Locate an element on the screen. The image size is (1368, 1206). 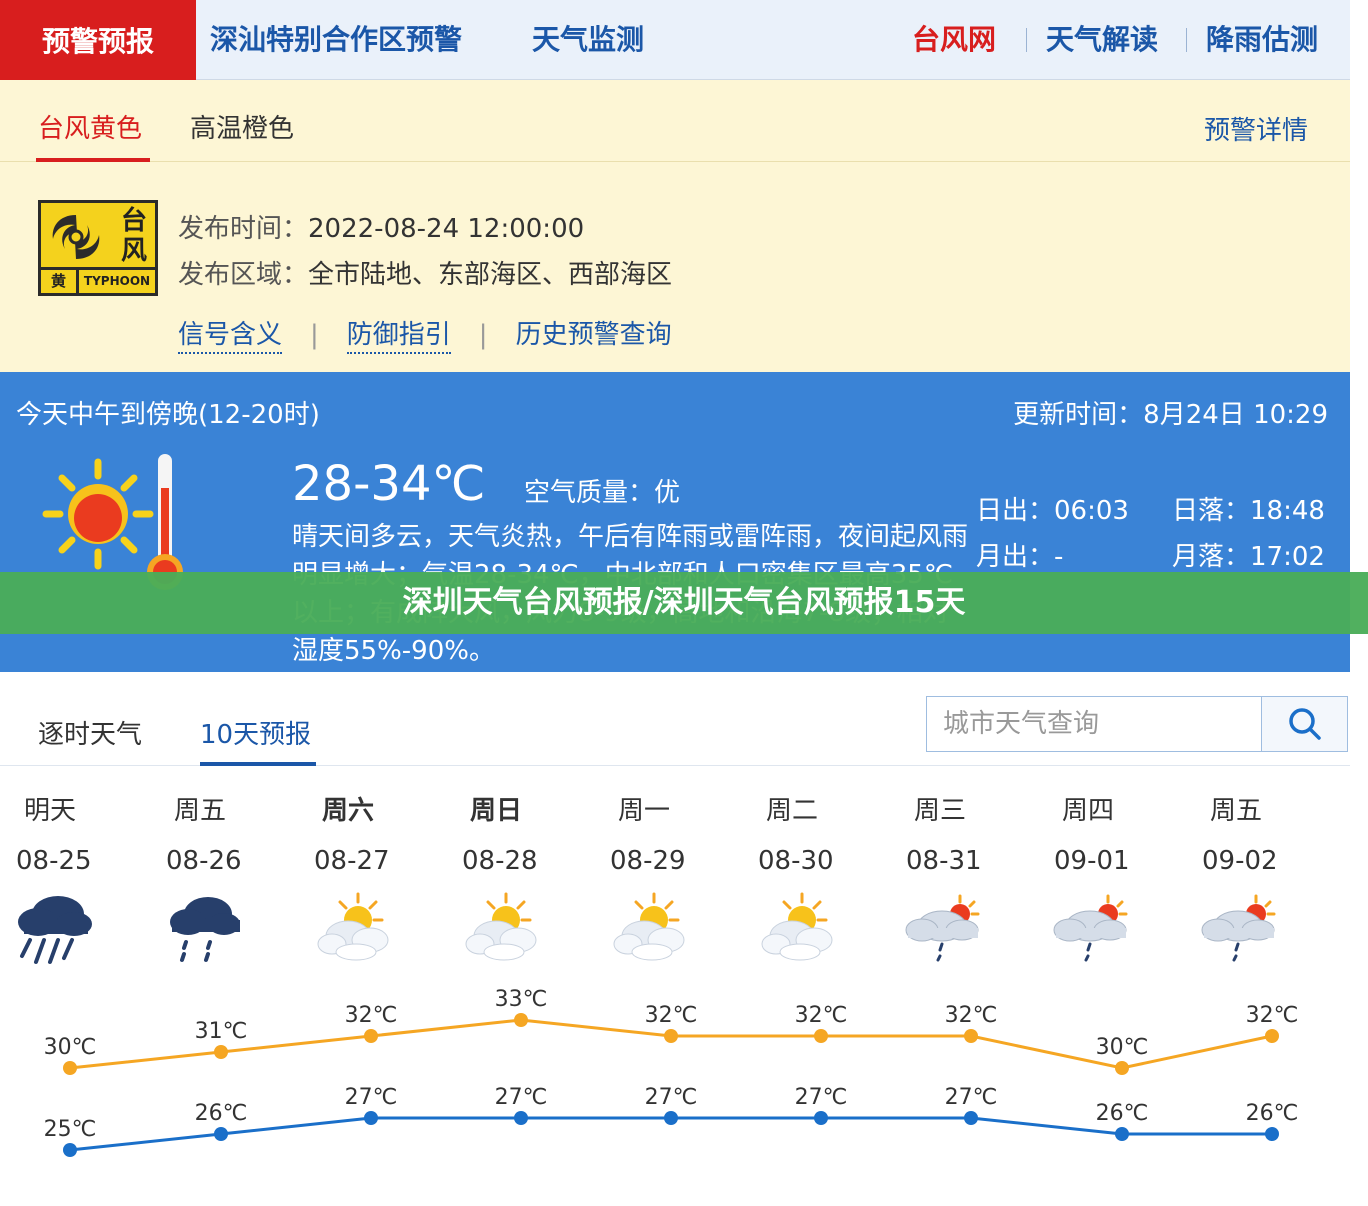
signal-english: TYPHOON is located at coordinates (117, 281).